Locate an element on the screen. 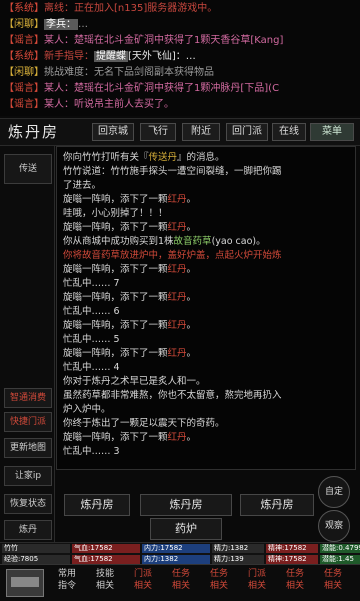 The width and height of the screenshot is (360, 601). chat-text: 新手指导： is located at coordinates (69, 56).